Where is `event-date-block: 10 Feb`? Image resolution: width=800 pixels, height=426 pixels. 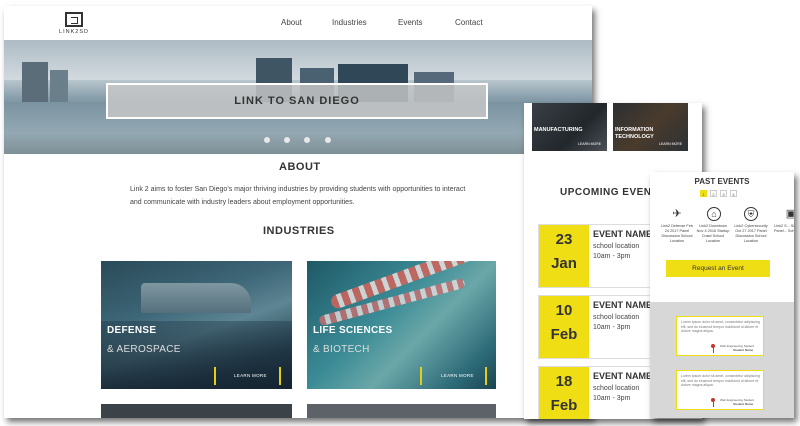
event-date-block: 10 Feb is located at coordinates (564, 327).